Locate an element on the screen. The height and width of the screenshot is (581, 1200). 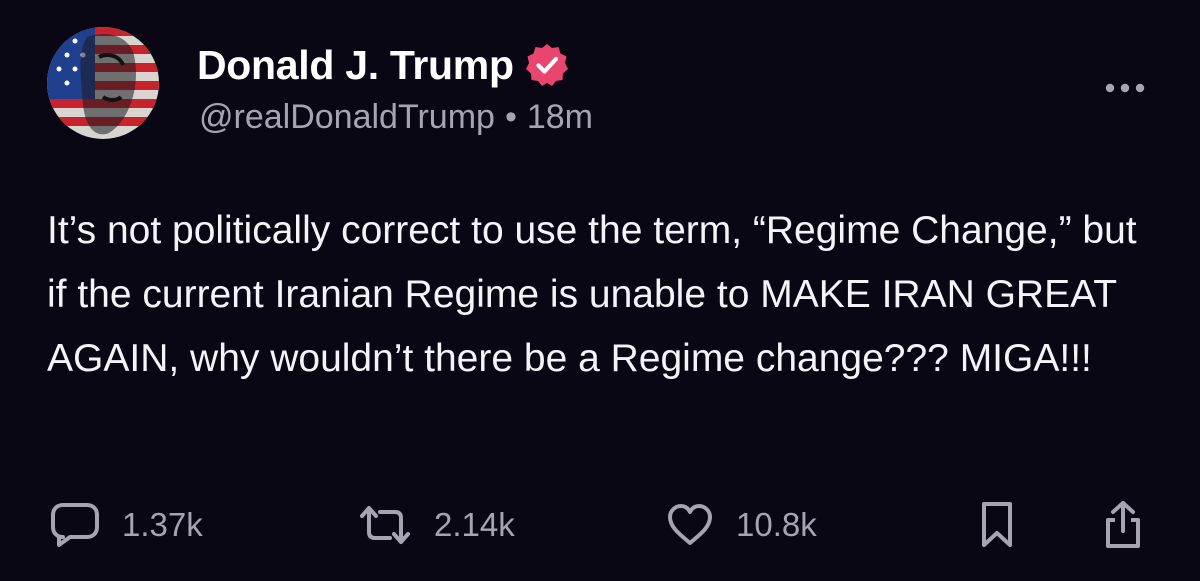
post-timestamp: 18m is located at coordinates (560, 117).